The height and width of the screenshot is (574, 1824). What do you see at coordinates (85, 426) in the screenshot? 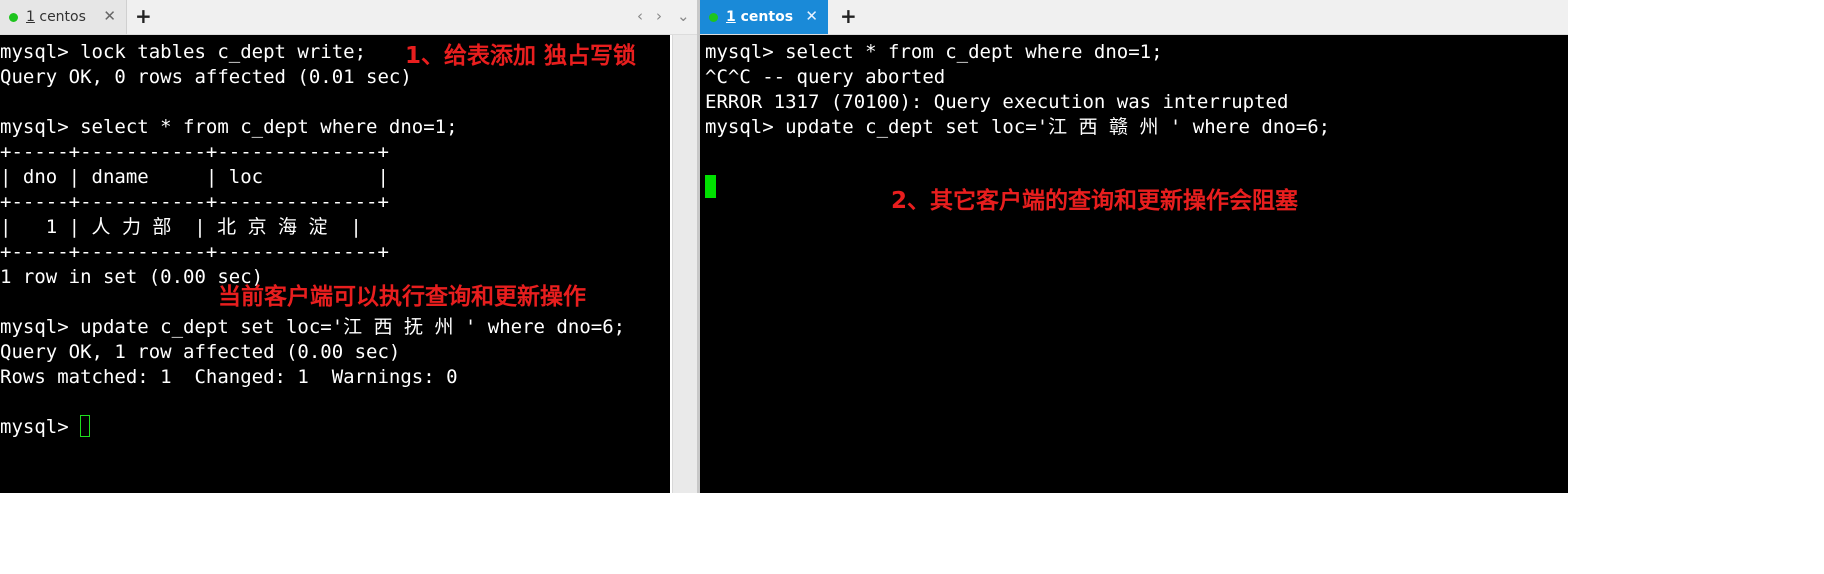
I see `text-cursor` at bounding box center [85, 426].